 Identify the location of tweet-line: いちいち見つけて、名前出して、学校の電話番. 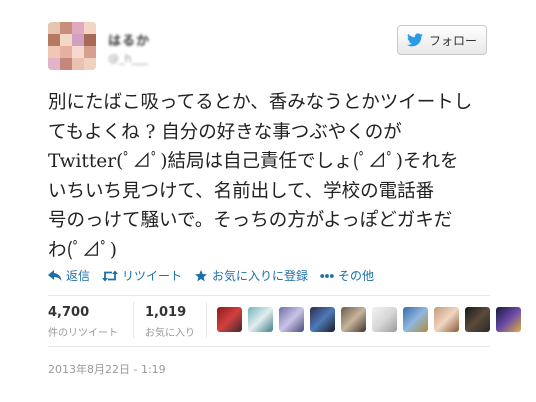
(241, 191).